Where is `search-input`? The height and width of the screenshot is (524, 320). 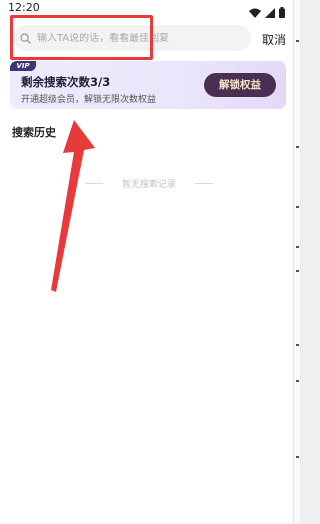 search-input is located at coordinates (137, 38).